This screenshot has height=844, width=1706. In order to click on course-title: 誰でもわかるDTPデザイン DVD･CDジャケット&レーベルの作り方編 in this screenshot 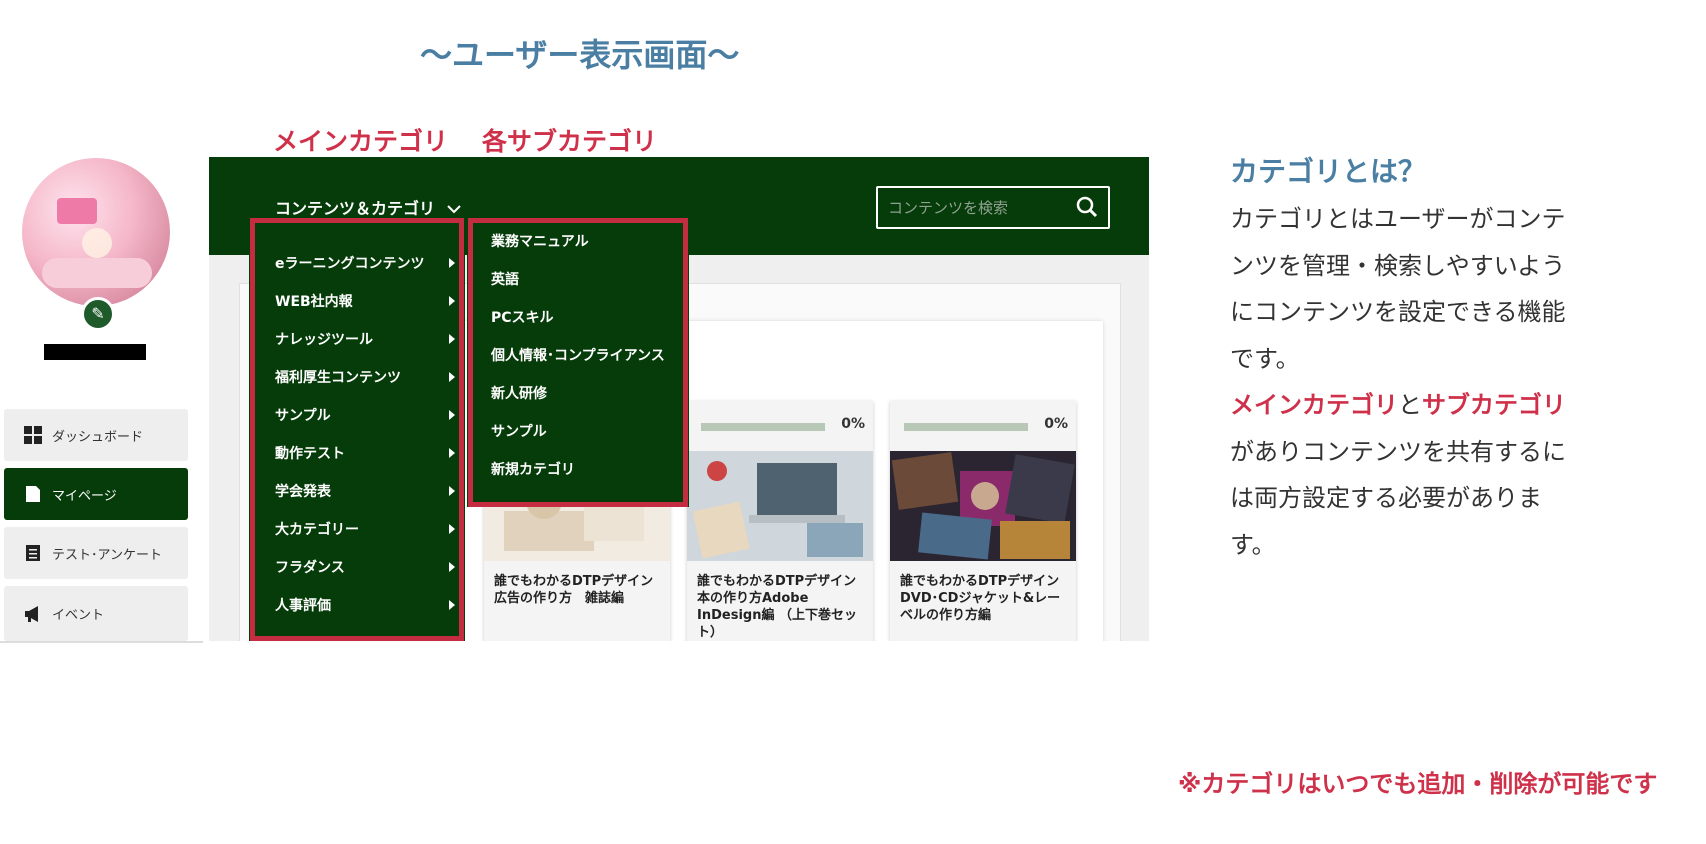, I will do `click(986, 598)`.